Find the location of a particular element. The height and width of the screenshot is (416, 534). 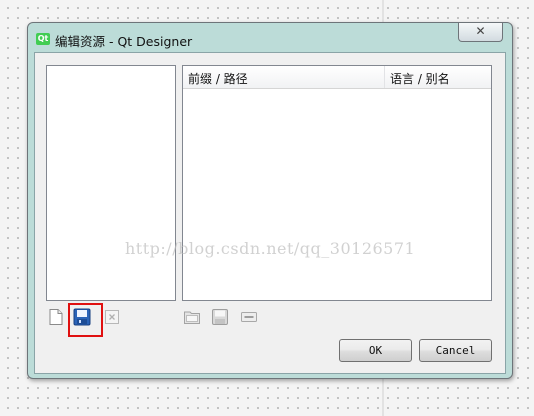

column-language-alias: 语言 / 别名 is located at coordinates (438, 77).